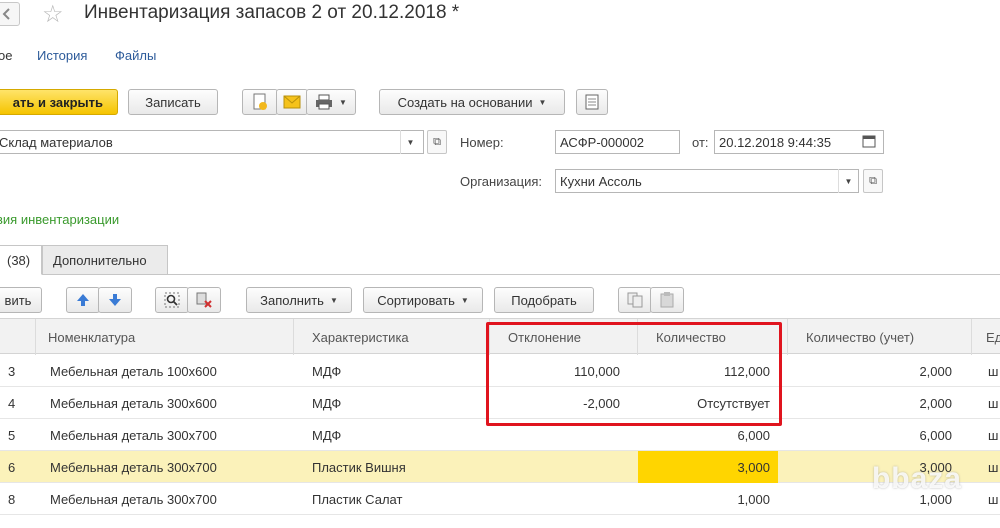 The image size is (1000, 528). Describe the element at coordinates (437, 142) in the screenshot. I see `warehouse-open-icon: ⧉` at that location.